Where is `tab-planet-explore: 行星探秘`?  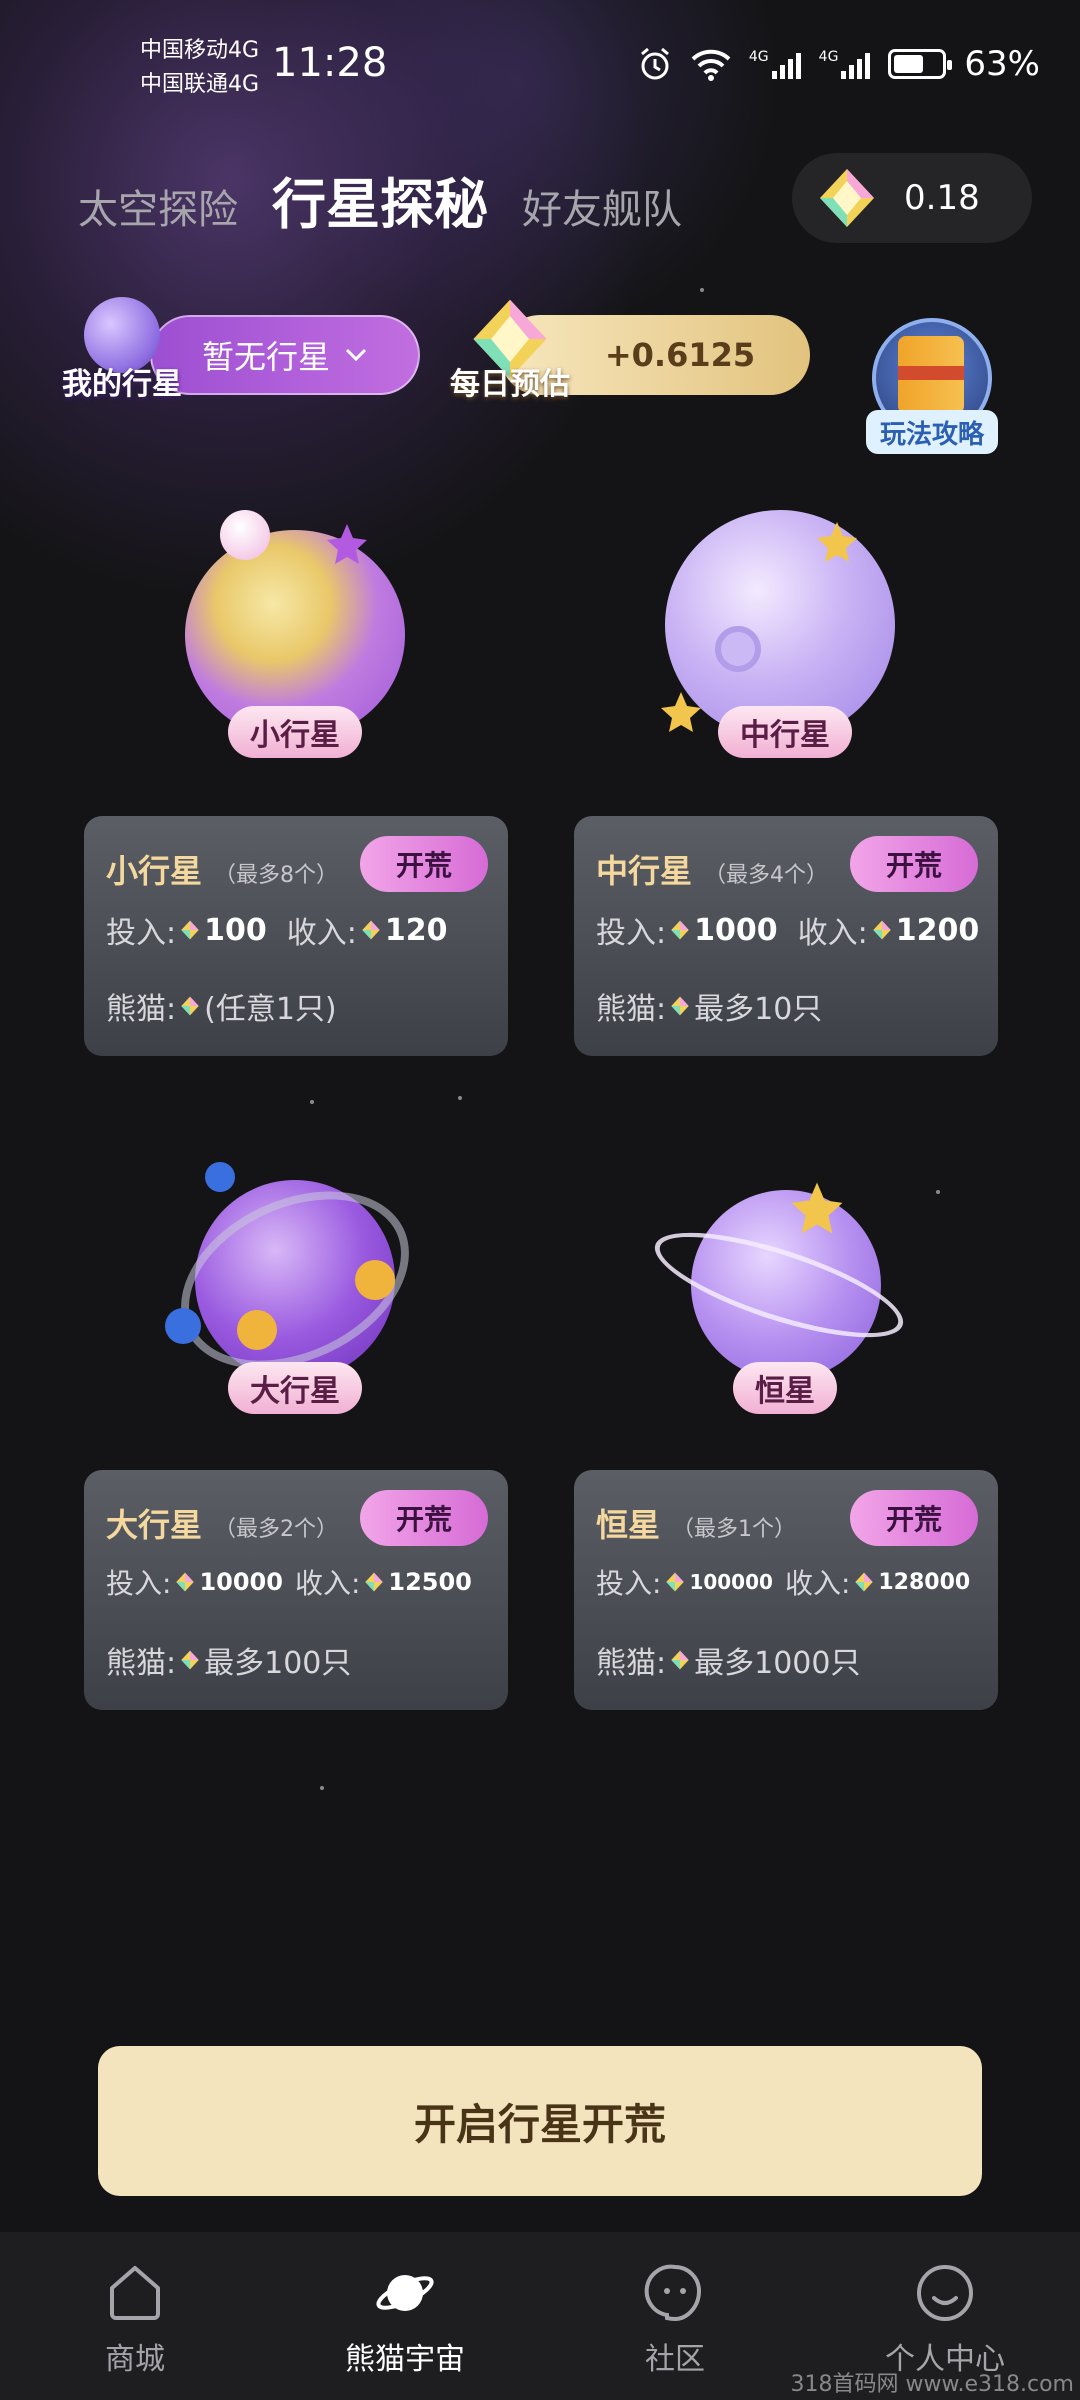
tab-planet-explore: 行星探秘 is located at coordinates (380, 199).